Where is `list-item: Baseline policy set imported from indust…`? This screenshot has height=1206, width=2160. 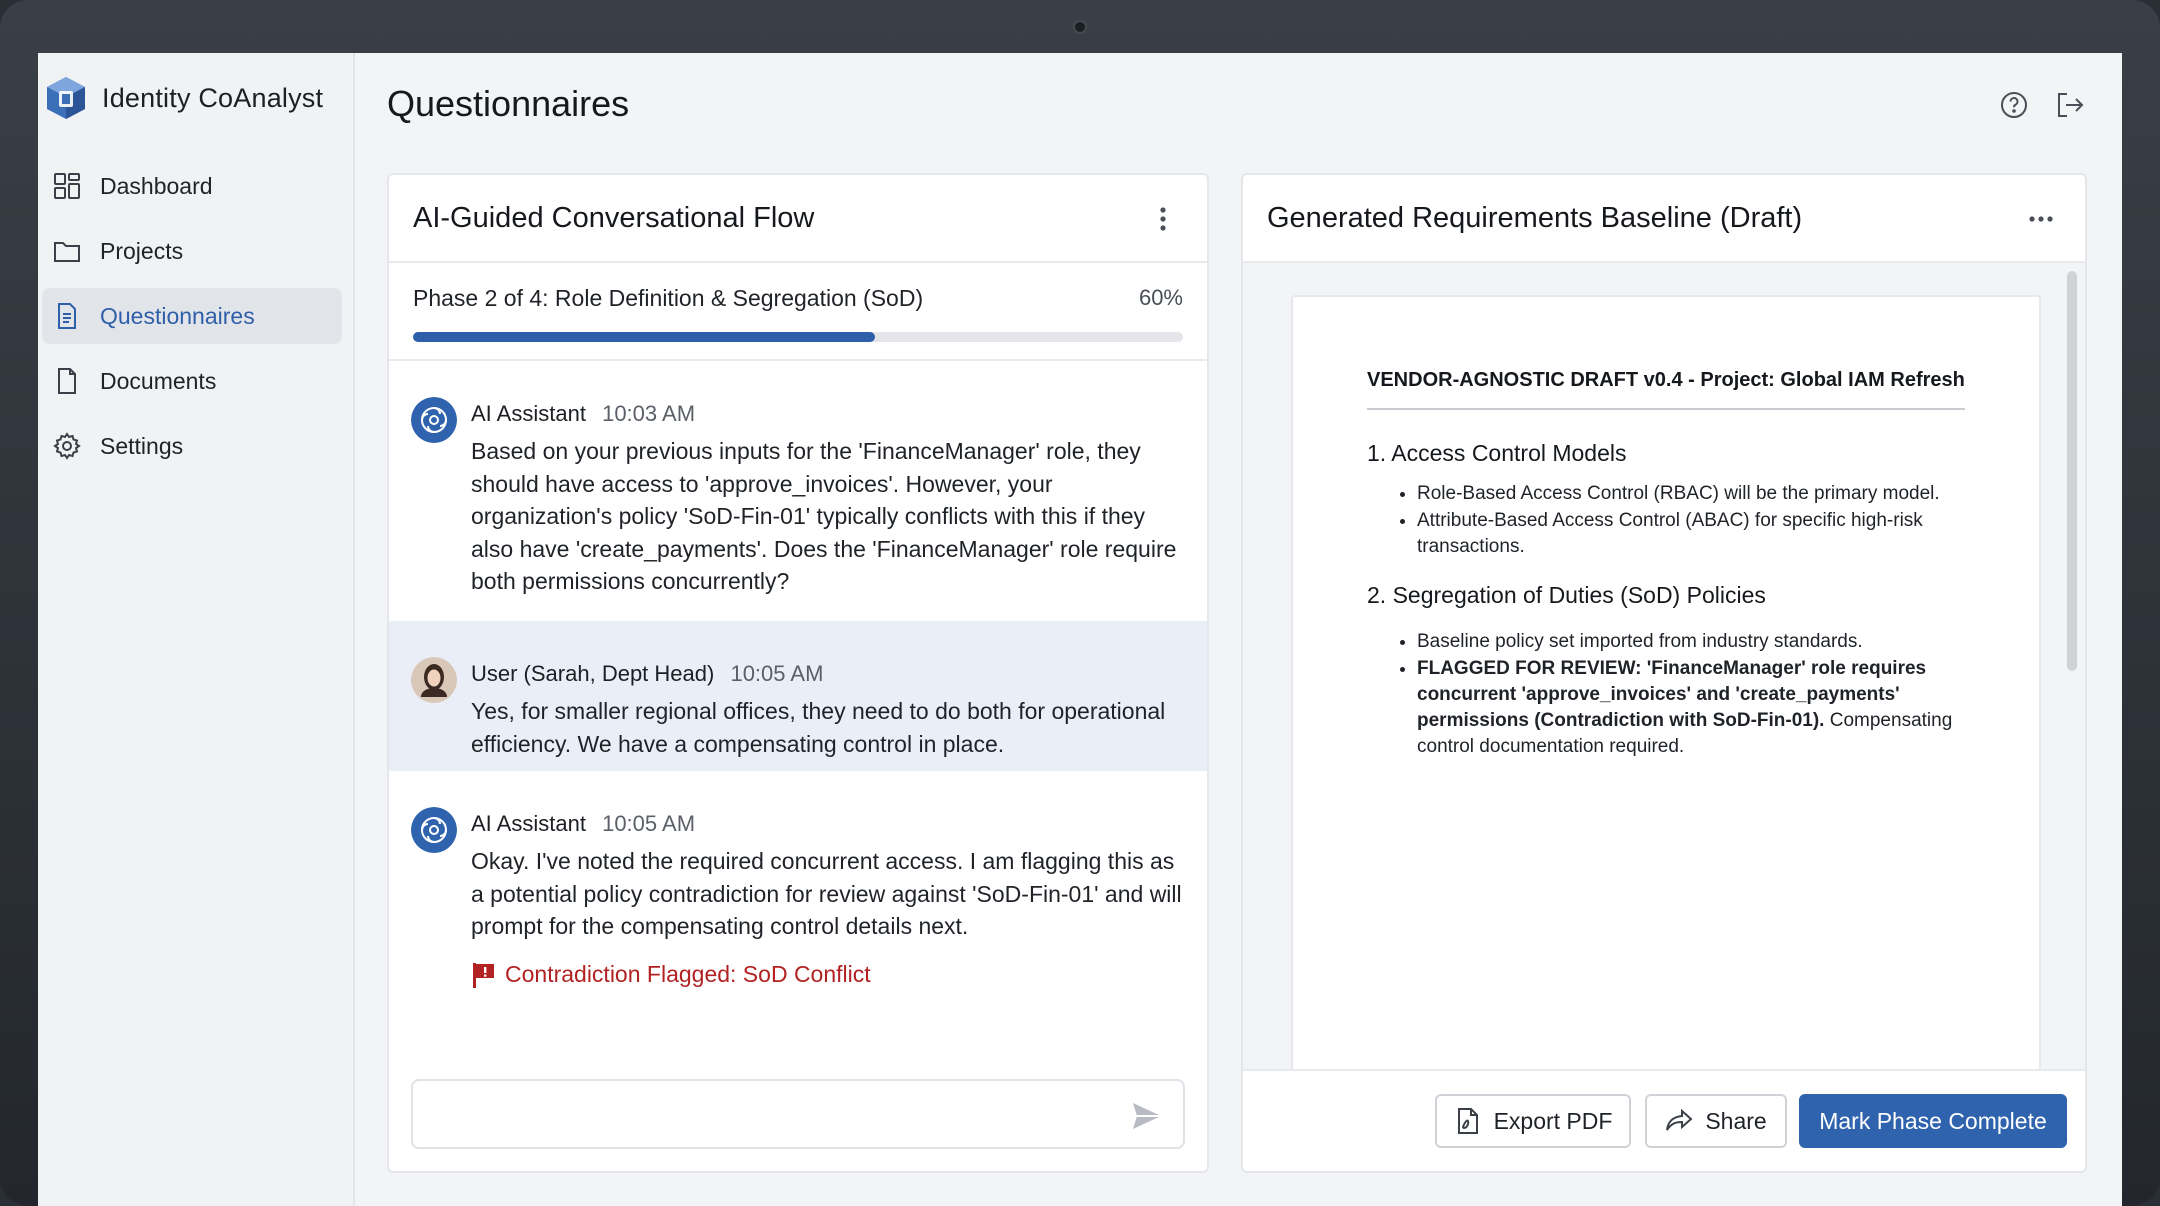
list-item: Baseline policy set imported from indust… is located at coordinates (1691, 642).